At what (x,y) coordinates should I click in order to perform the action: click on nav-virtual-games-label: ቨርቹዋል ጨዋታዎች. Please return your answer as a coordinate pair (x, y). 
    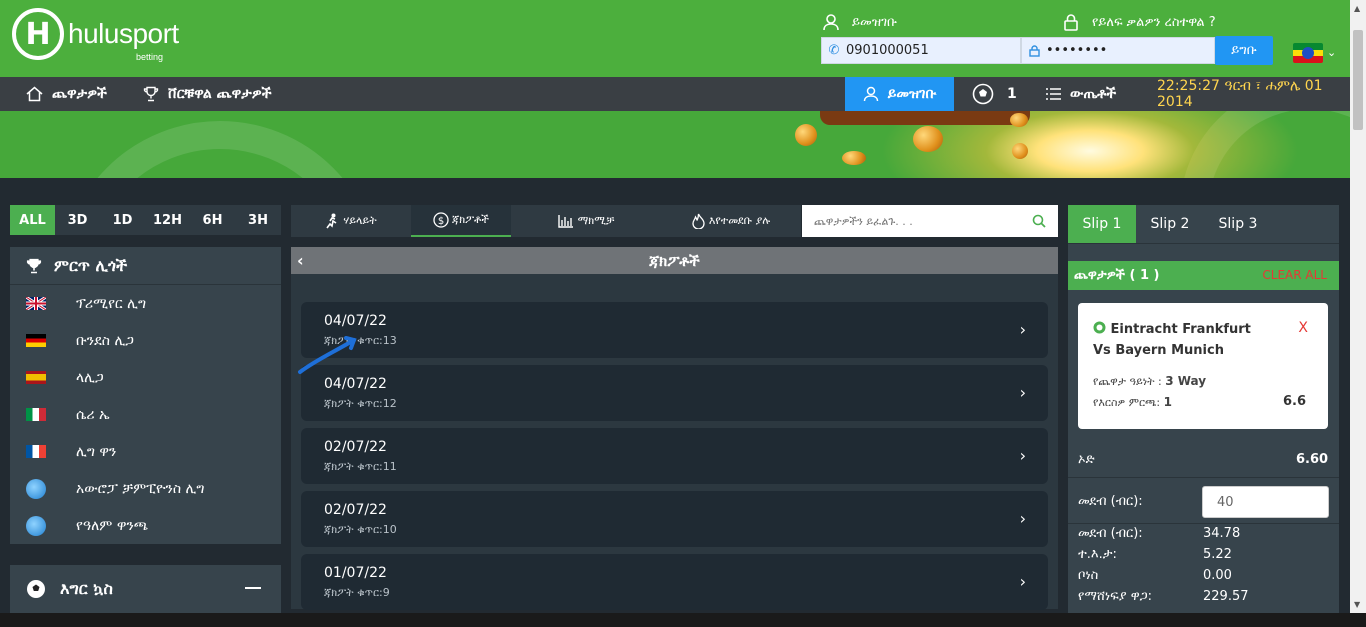
    Looking at the image, I should click on (220, 94).